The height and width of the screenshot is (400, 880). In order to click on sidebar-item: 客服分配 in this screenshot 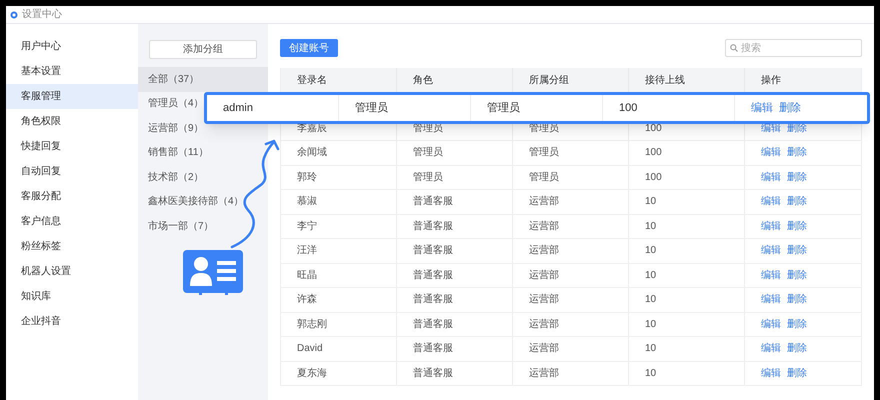, I will do `click(72, 196)`.